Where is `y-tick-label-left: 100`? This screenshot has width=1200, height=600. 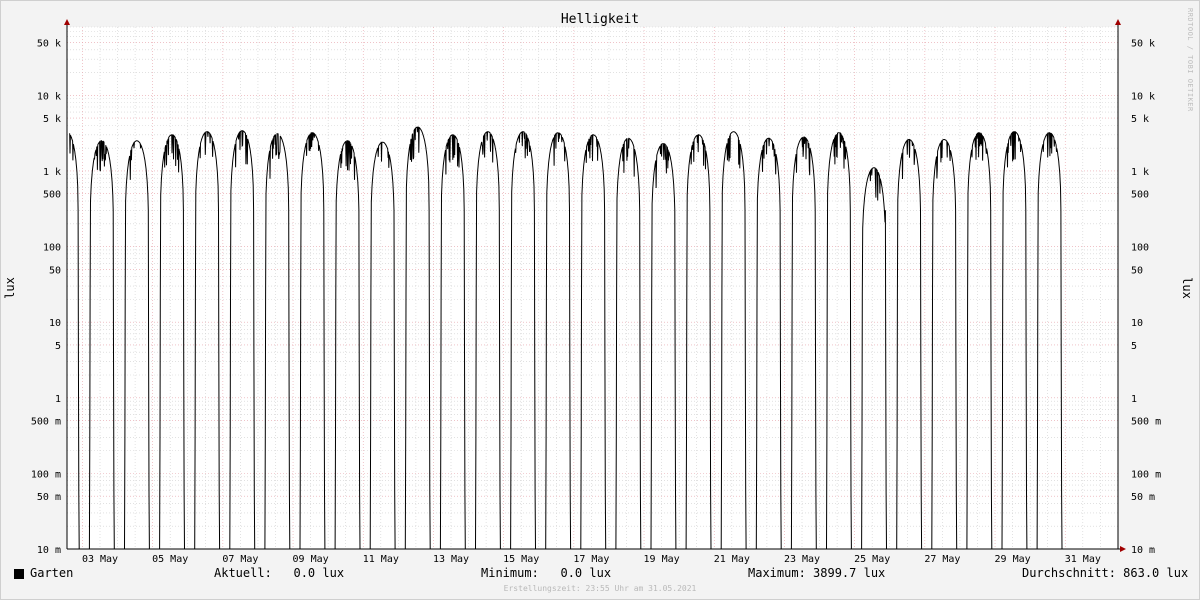
y-tick-label-left: 100 is located at coordinates (52, 248).